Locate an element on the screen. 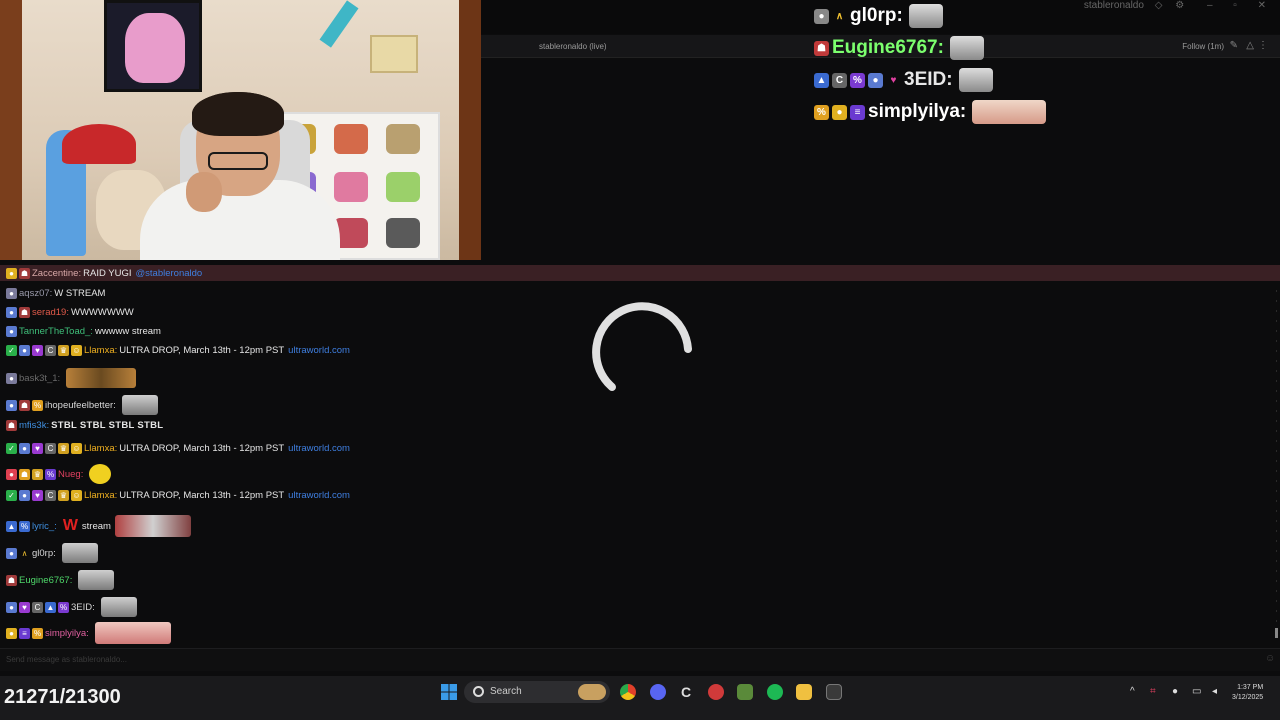 This screenshot has height=720, width=1280. chat-message: ● TannerTheToad_: wwwww stream is located at coordinates (83, 331).